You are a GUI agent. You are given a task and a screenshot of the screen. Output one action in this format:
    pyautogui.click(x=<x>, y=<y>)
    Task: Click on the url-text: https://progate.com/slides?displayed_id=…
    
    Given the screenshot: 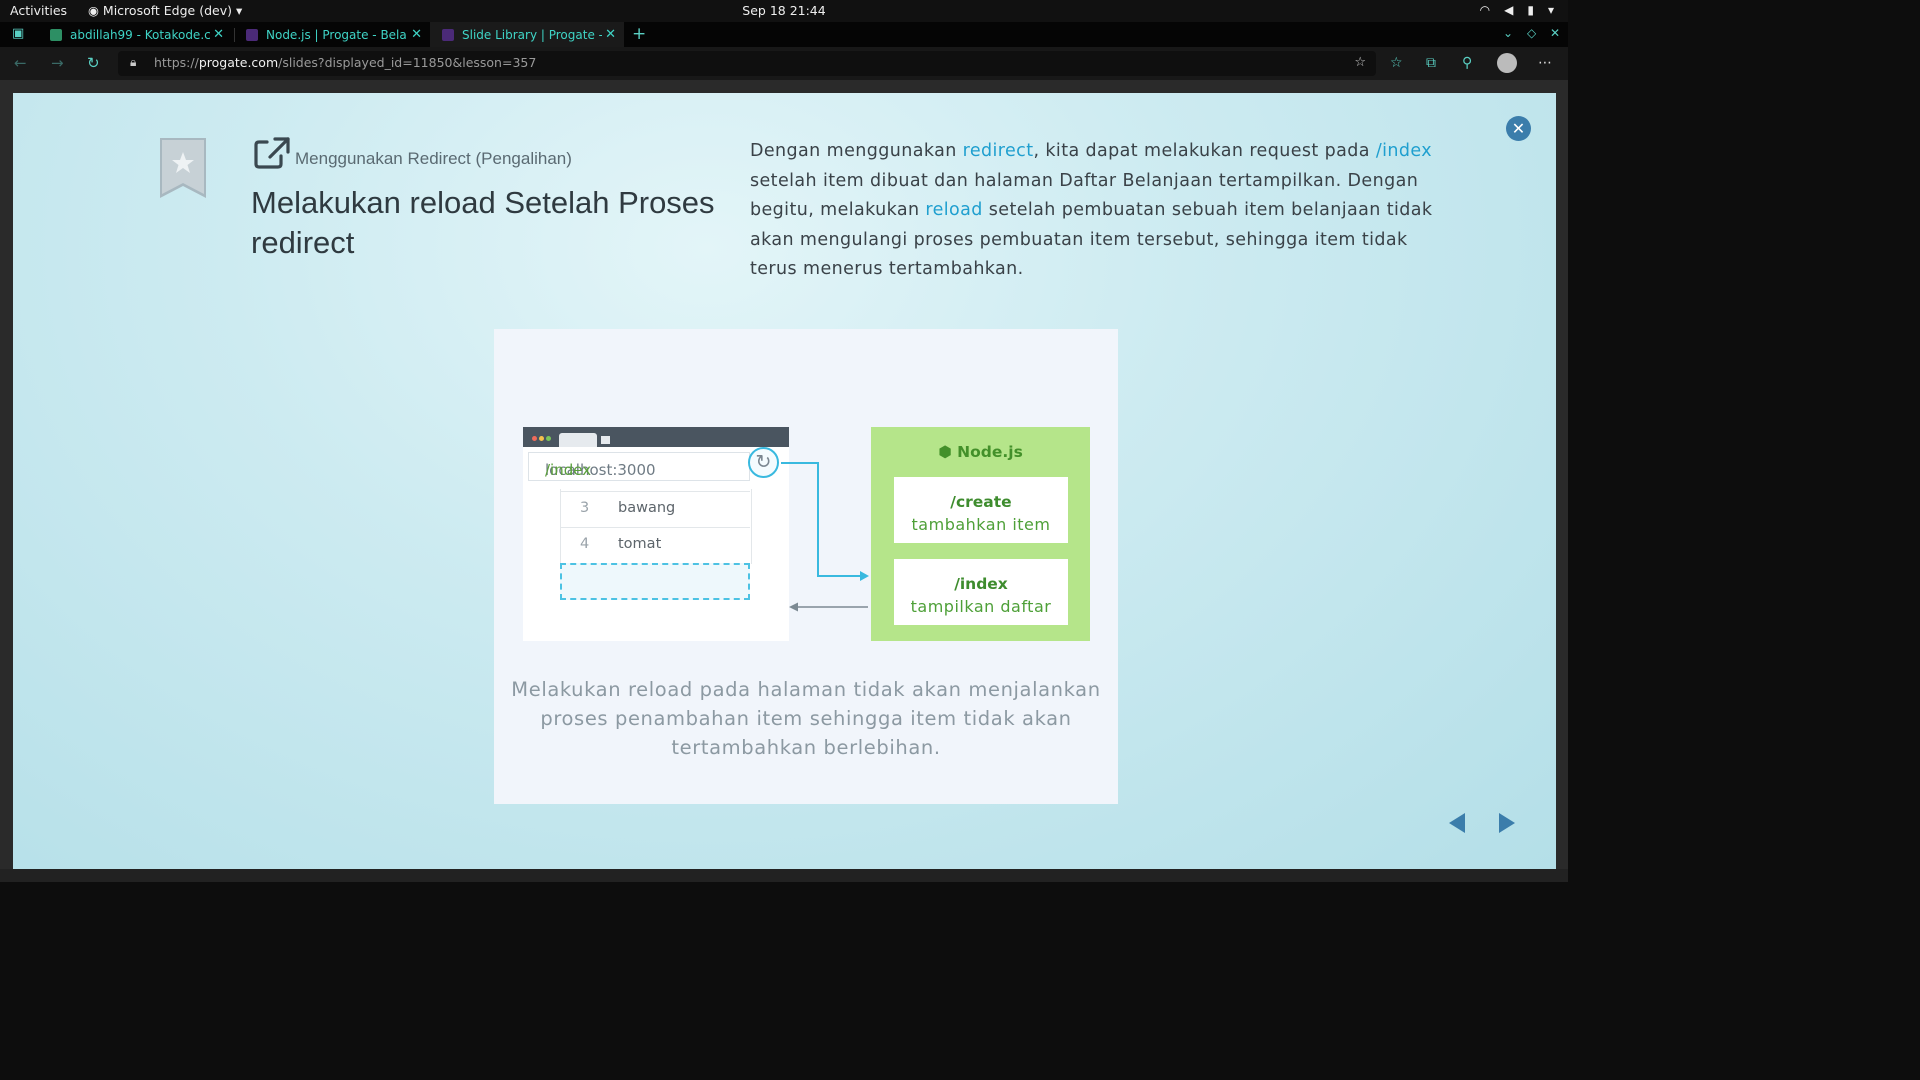 What is the action you would take?
    pyautogui.click(x=345, y=62)
    